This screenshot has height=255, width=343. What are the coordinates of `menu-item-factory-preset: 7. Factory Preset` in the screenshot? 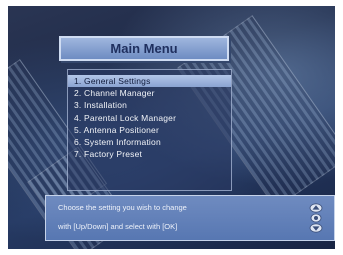 It's located at (149, 154).